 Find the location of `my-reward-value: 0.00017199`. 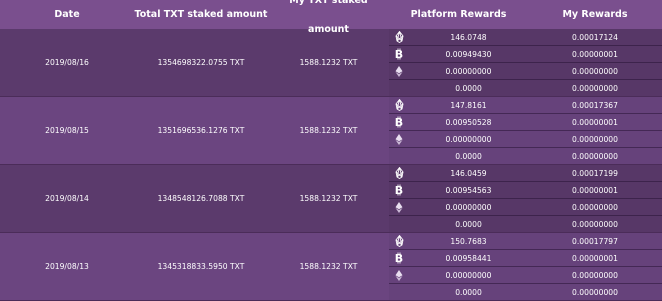

my-reward-value: 0.00017199 is located at coordinates (595, 173).